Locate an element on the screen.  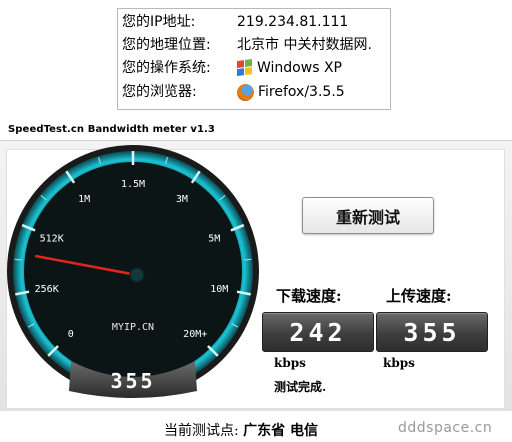
upload-speed-display: 355 is located at coordinates (432, 332).